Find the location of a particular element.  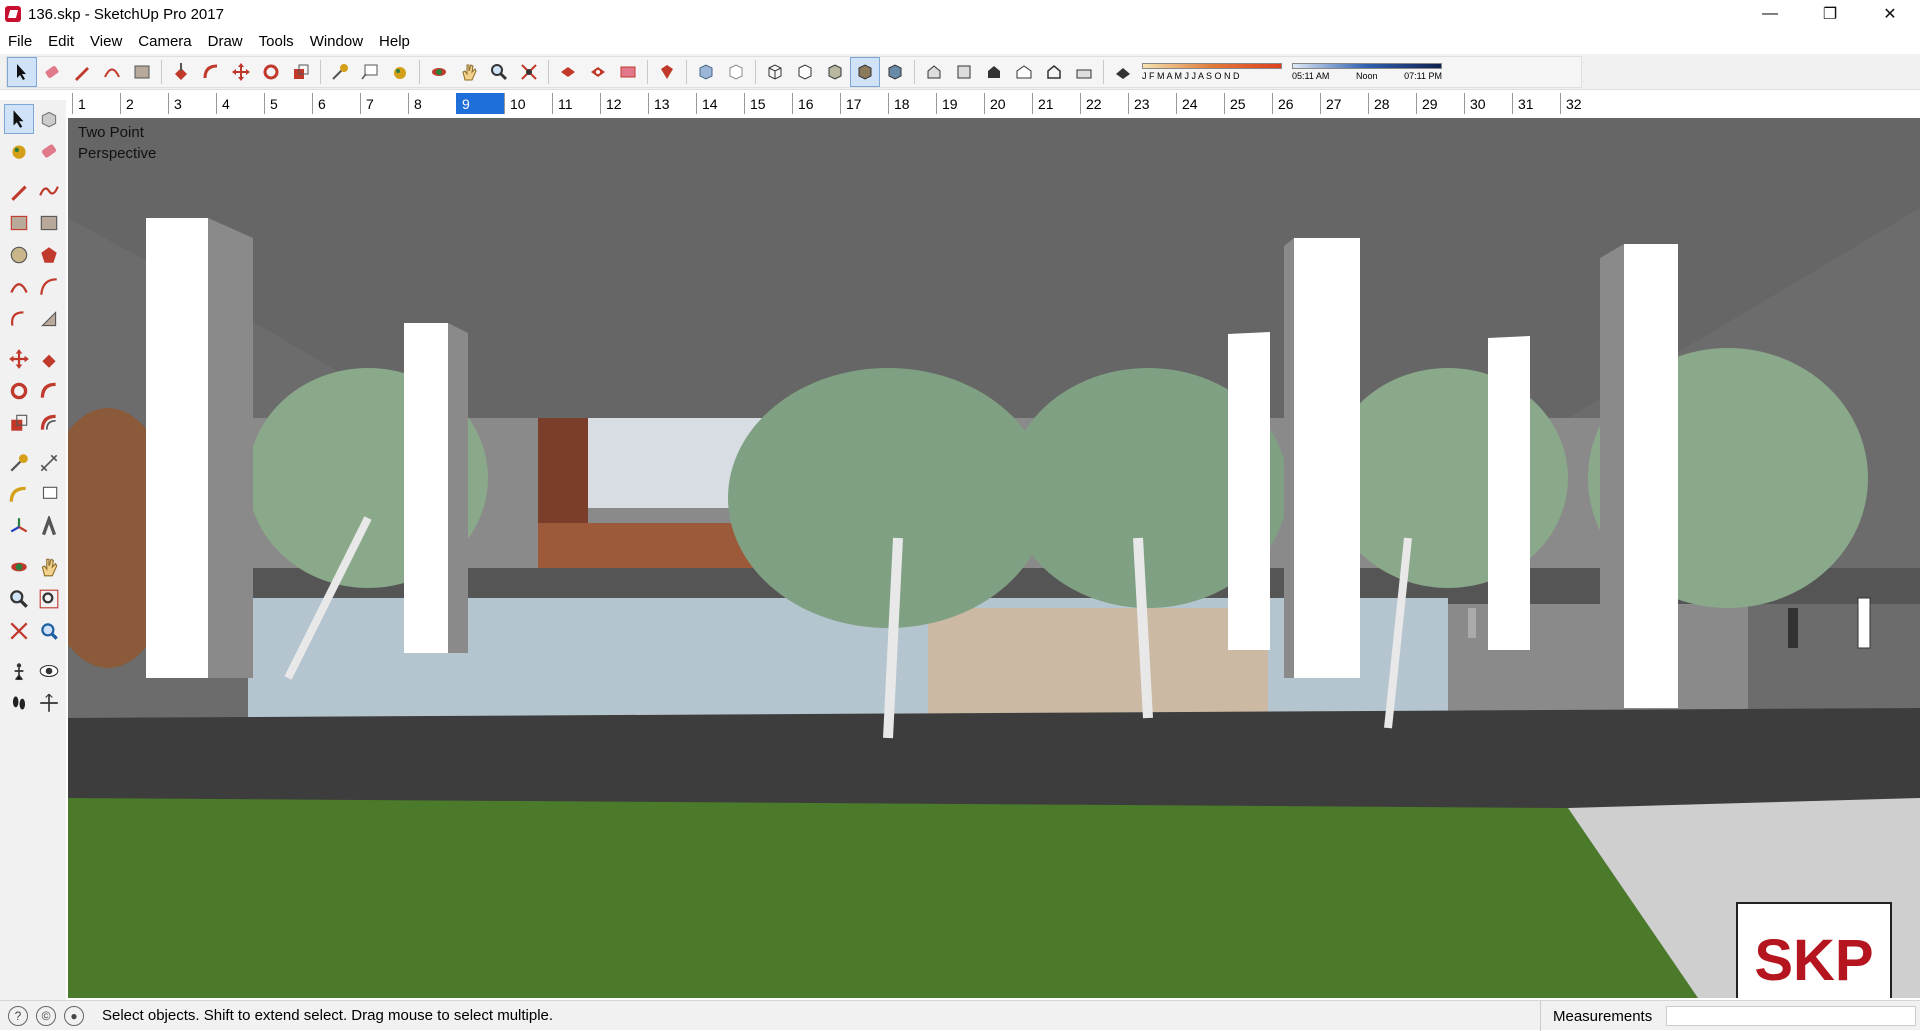

wireframe-style-button is located at coordinates (775, 72).